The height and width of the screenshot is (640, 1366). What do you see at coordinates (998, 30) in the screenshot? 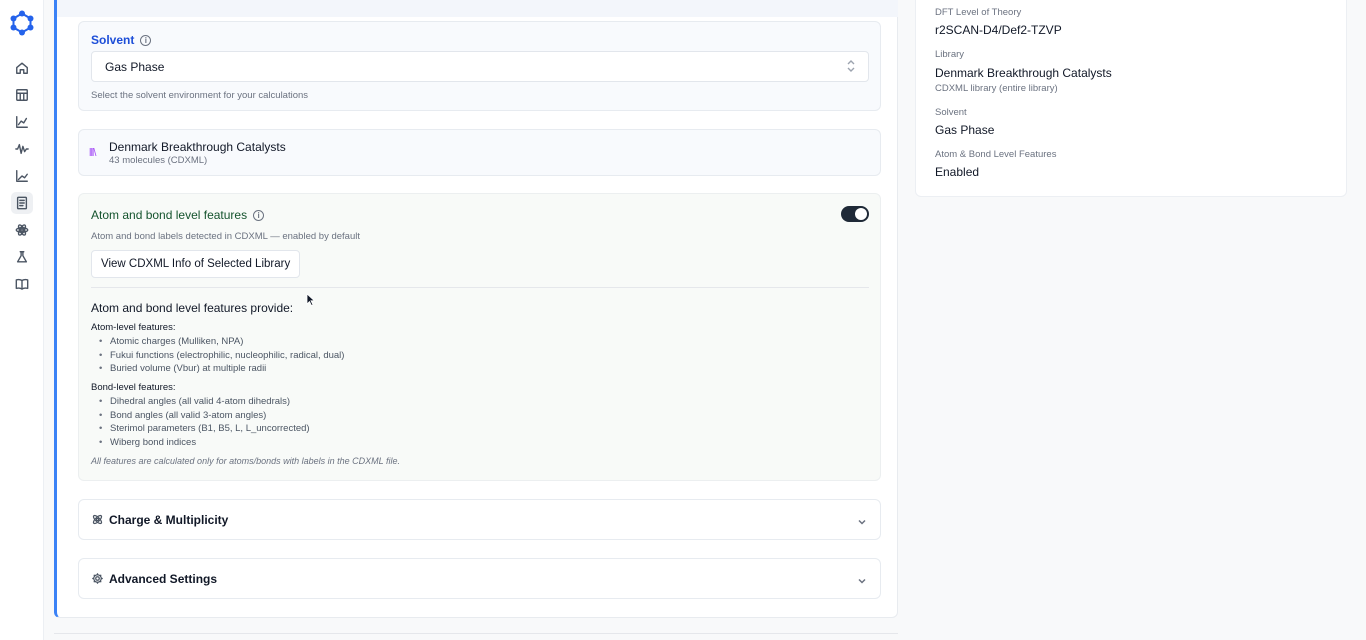
I see `dft-value: r2SCAN-D4/Def2-TZVP` at bounding box center [998, 30].